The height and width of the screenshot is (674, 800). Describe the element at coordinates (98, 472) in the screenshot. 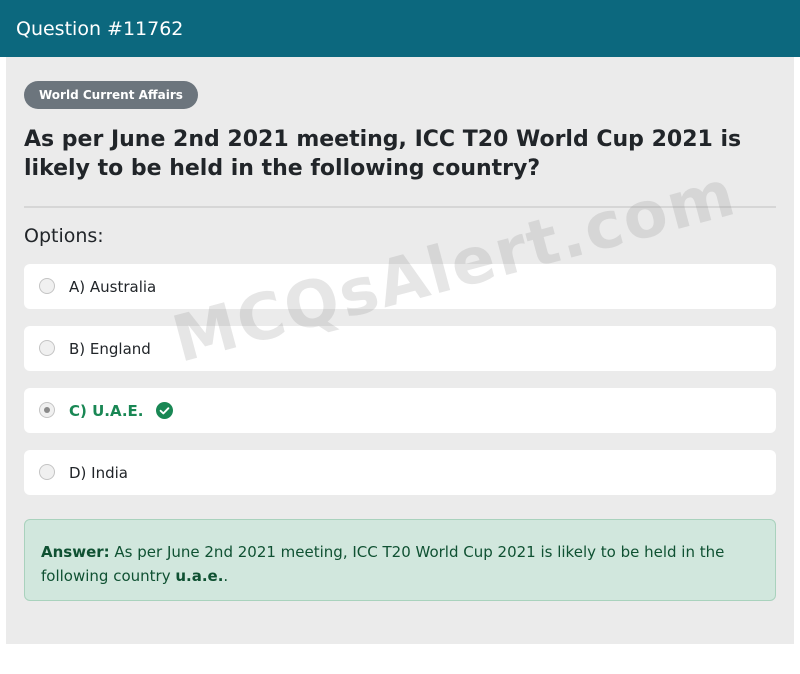

I see `option-label: D) India` at that location.